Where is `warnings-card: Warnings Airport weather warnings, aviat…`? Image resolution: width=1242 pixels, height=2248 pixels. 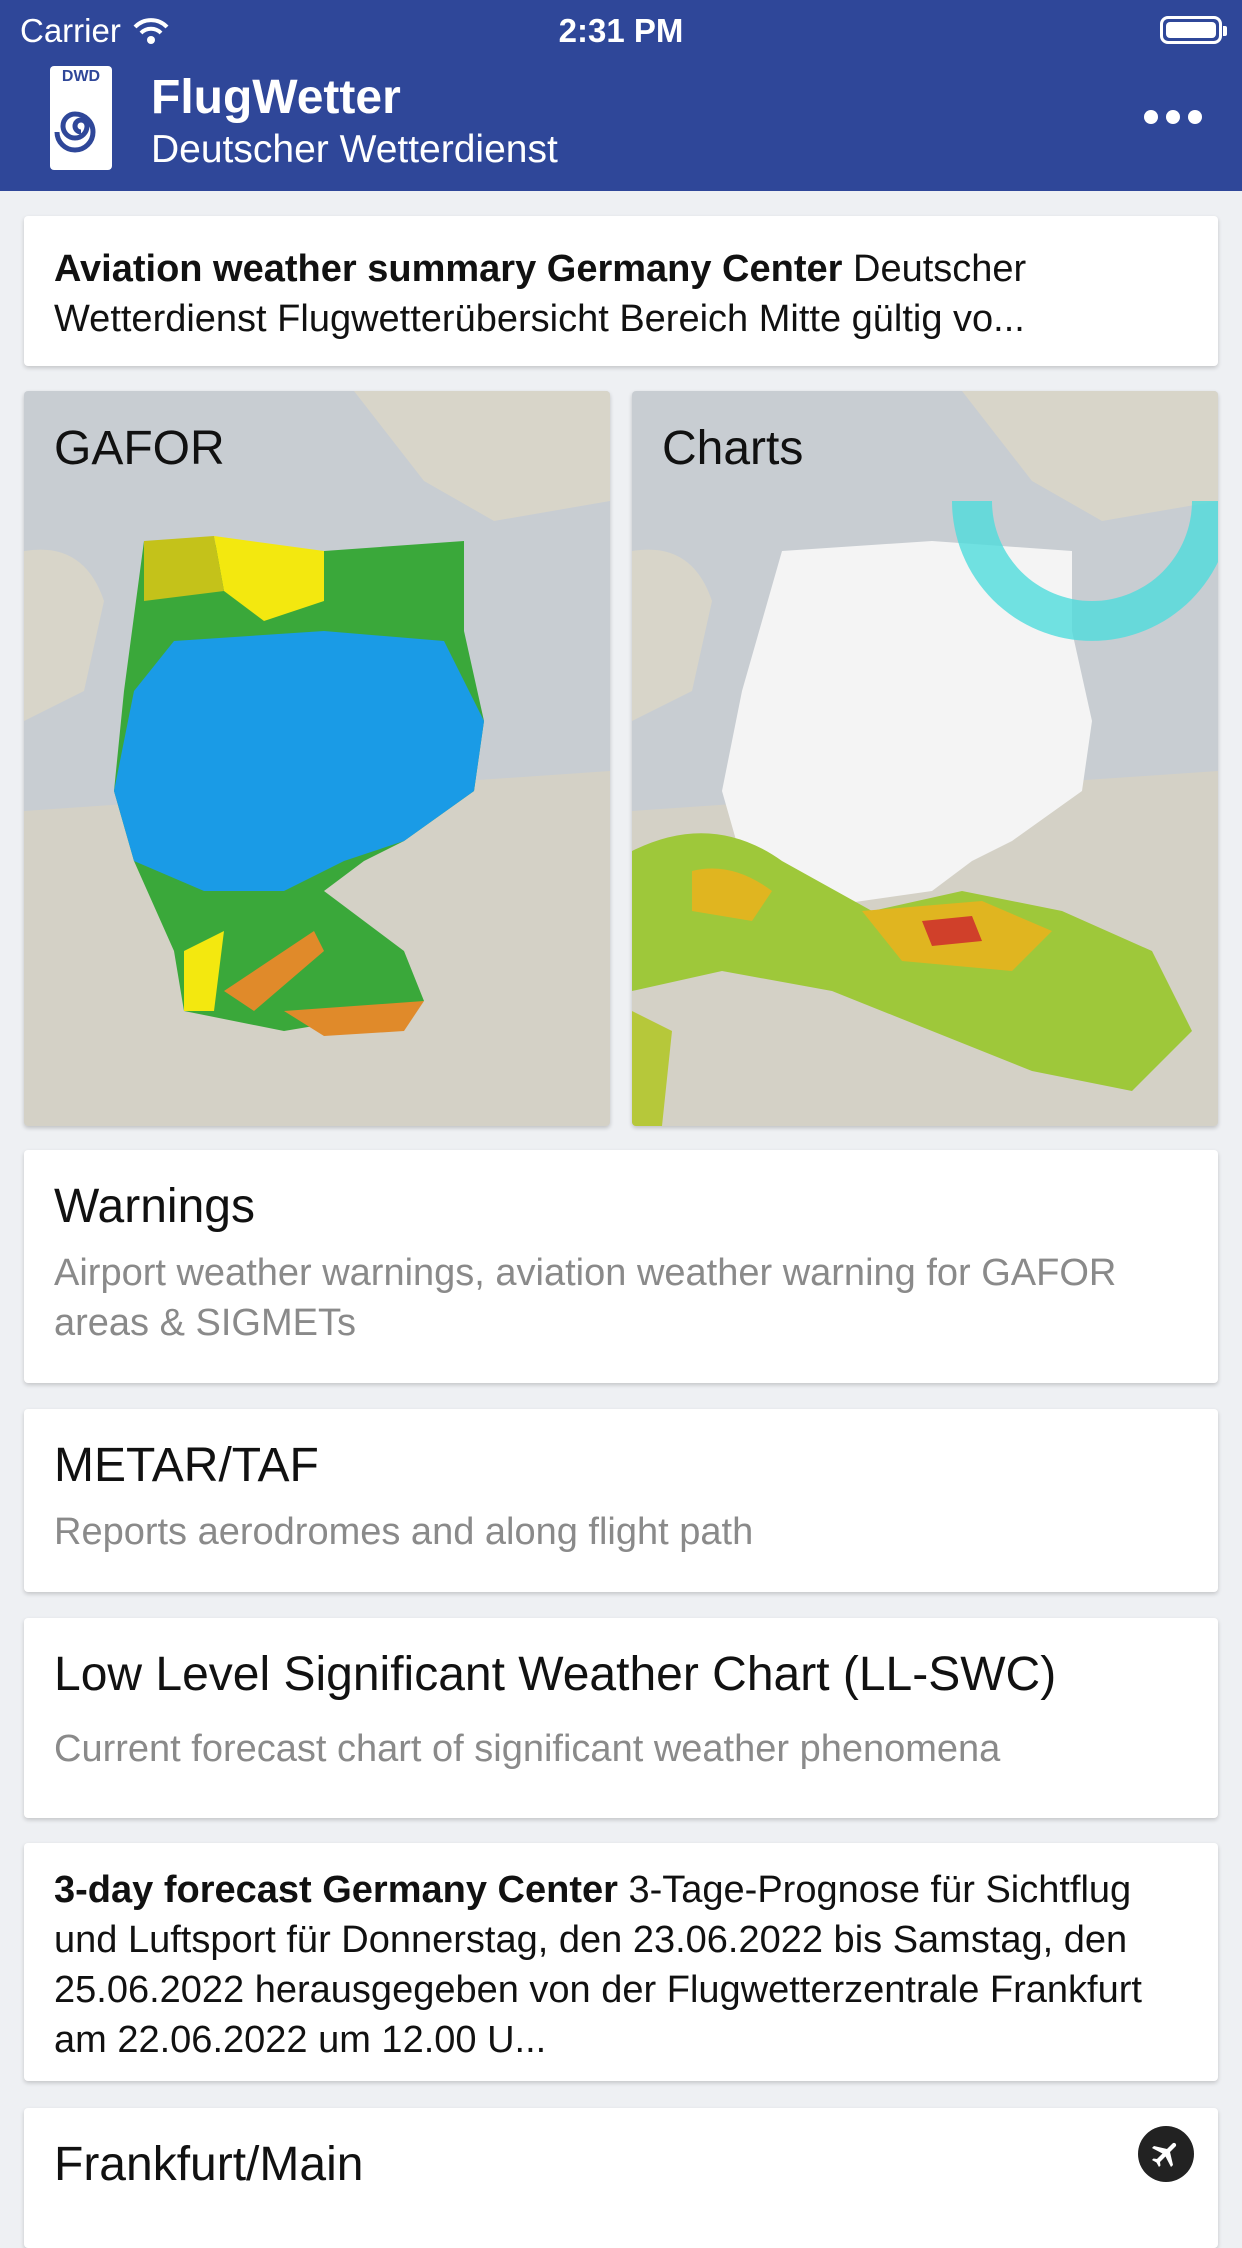
warnings-card: Warnings Airport weather warnings, aviat… is located at coordinates (621, 1266).